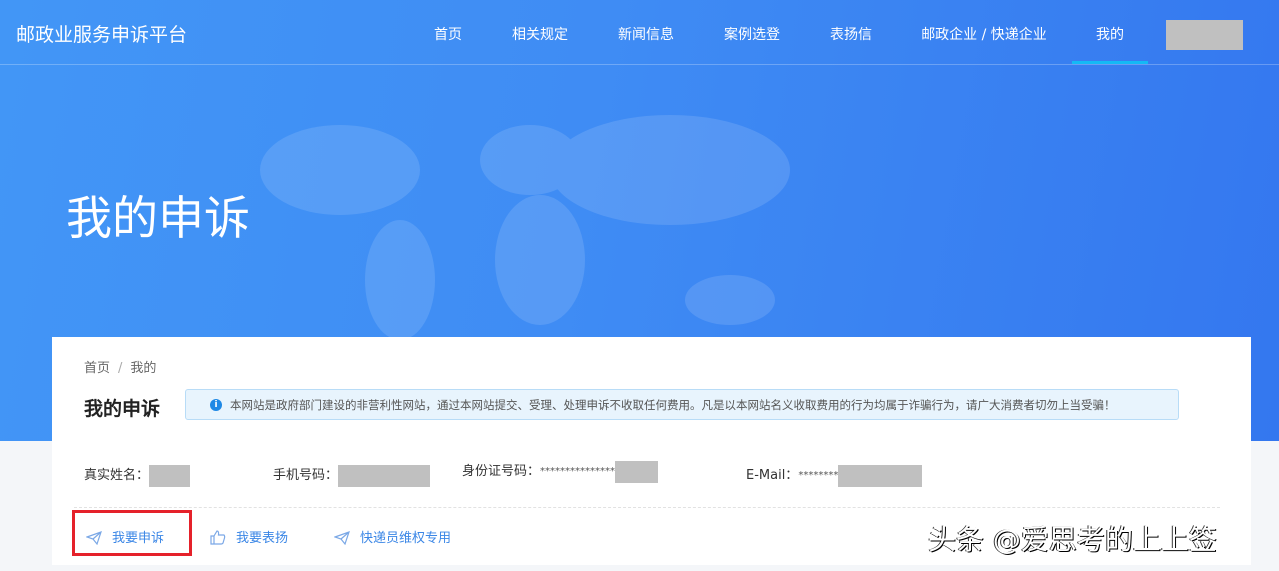 This screenshot has width=1279, height=571. I want to click on praise-button: 我要表扬, so click(249, 536).